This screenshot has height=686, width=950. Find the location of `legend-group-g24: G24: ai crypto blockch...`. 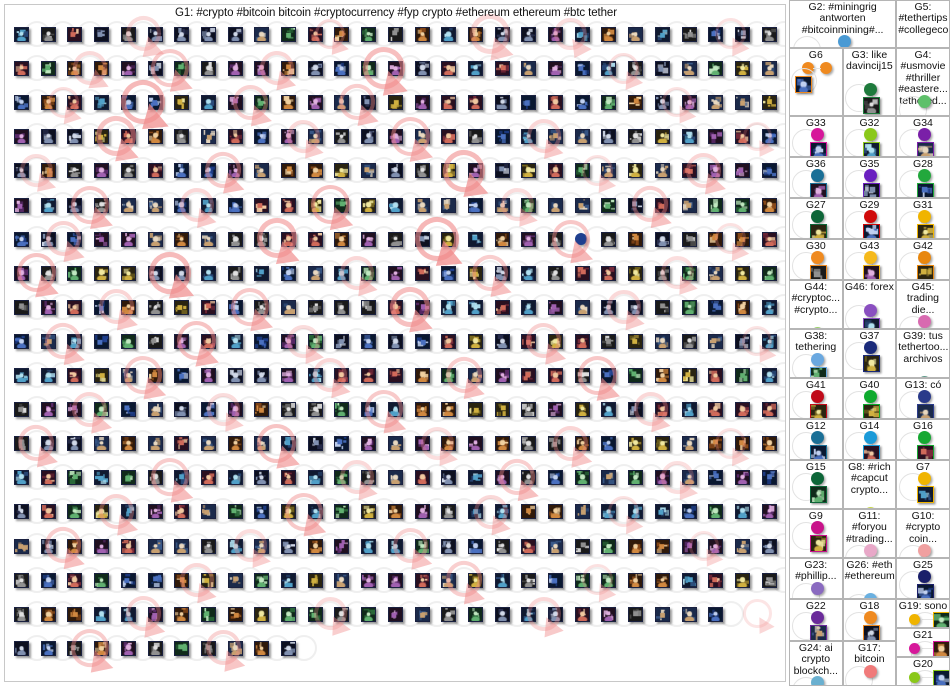

legend-group-g24: G24: ai crypto blockch... is located at coordinates (816, 663).